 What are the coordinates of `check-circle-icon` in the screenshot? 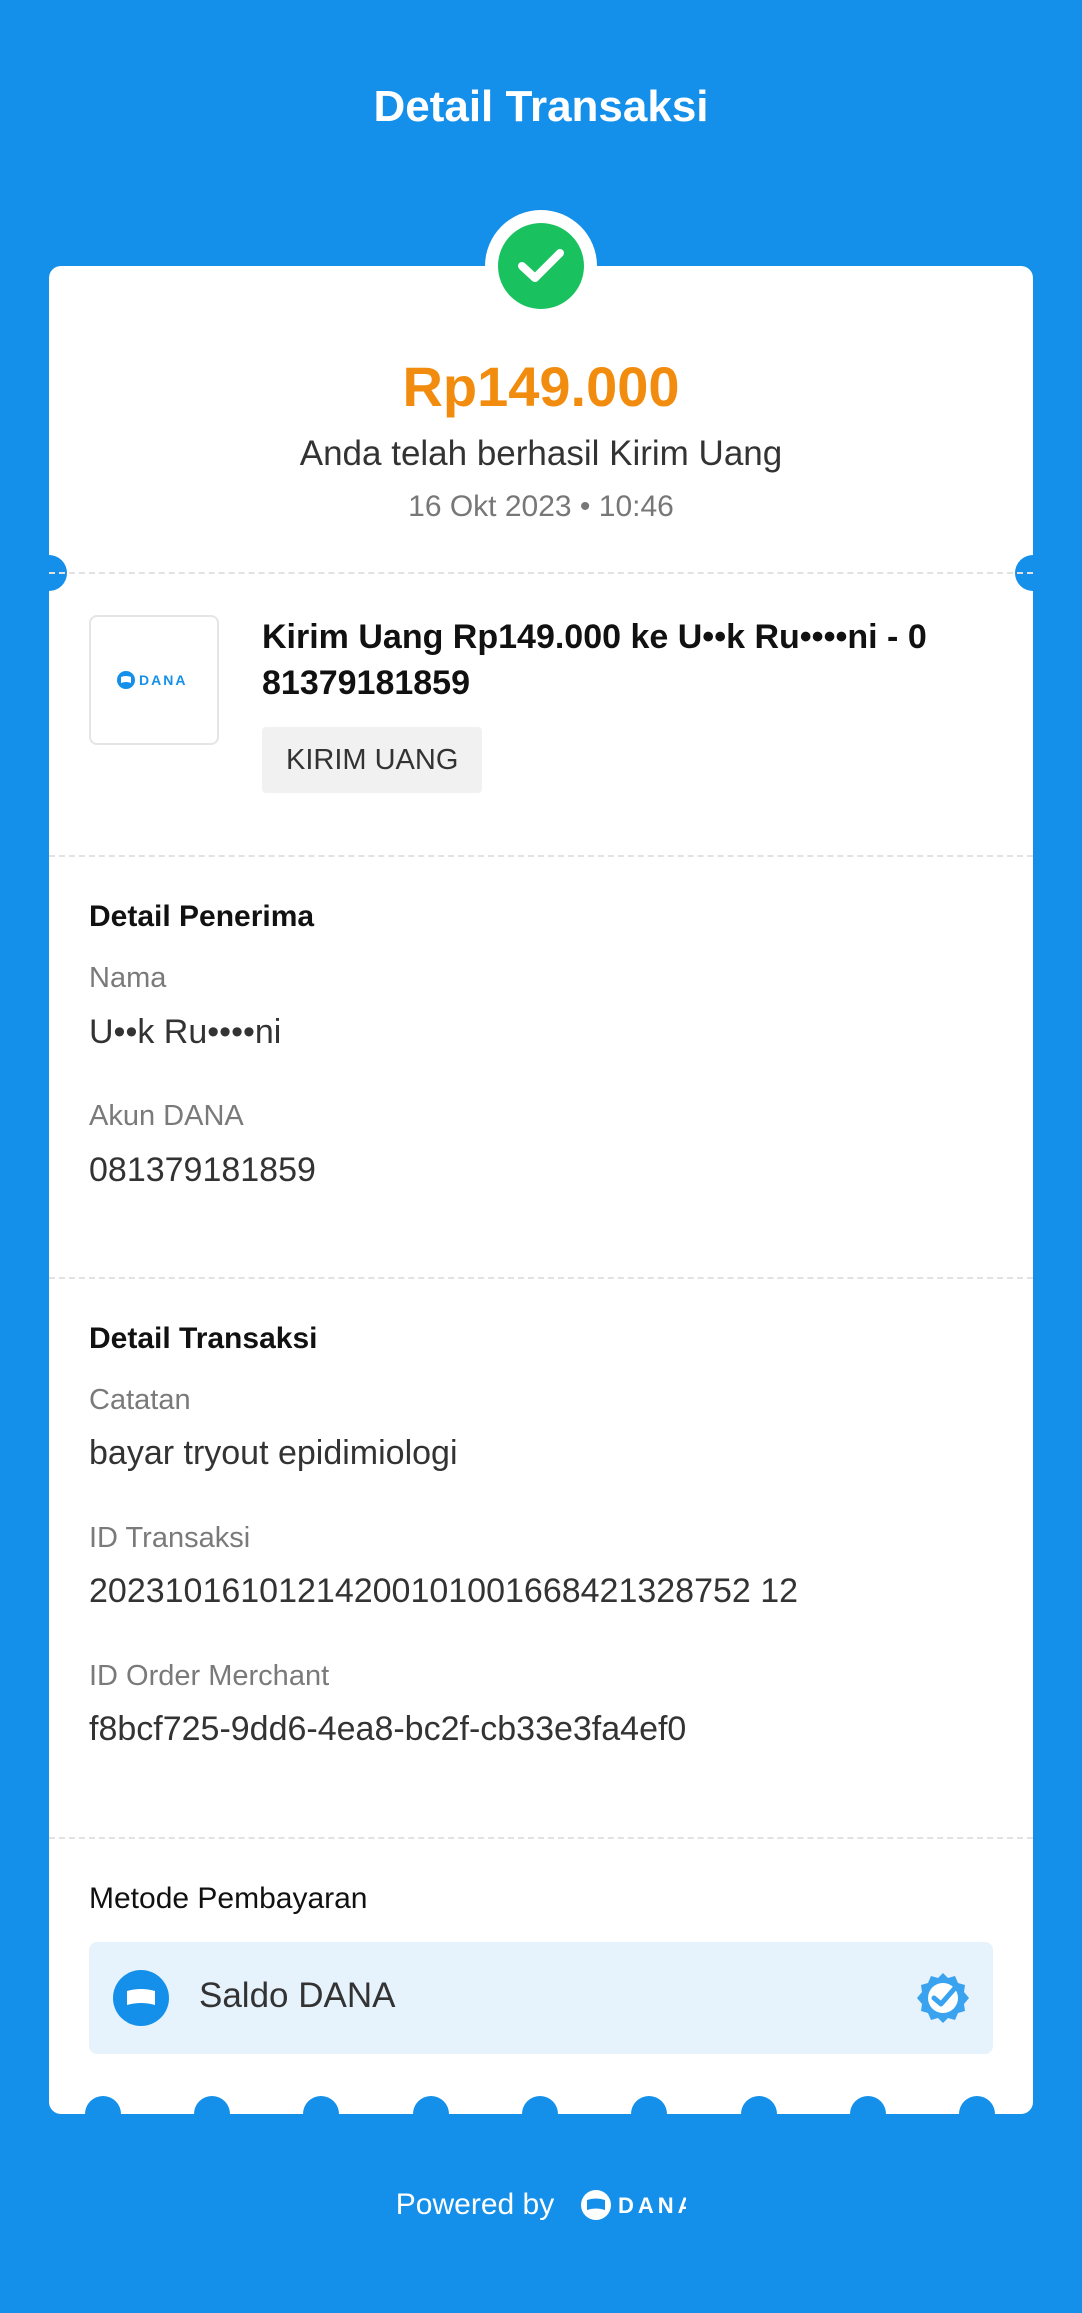 It's located at (541, 266).